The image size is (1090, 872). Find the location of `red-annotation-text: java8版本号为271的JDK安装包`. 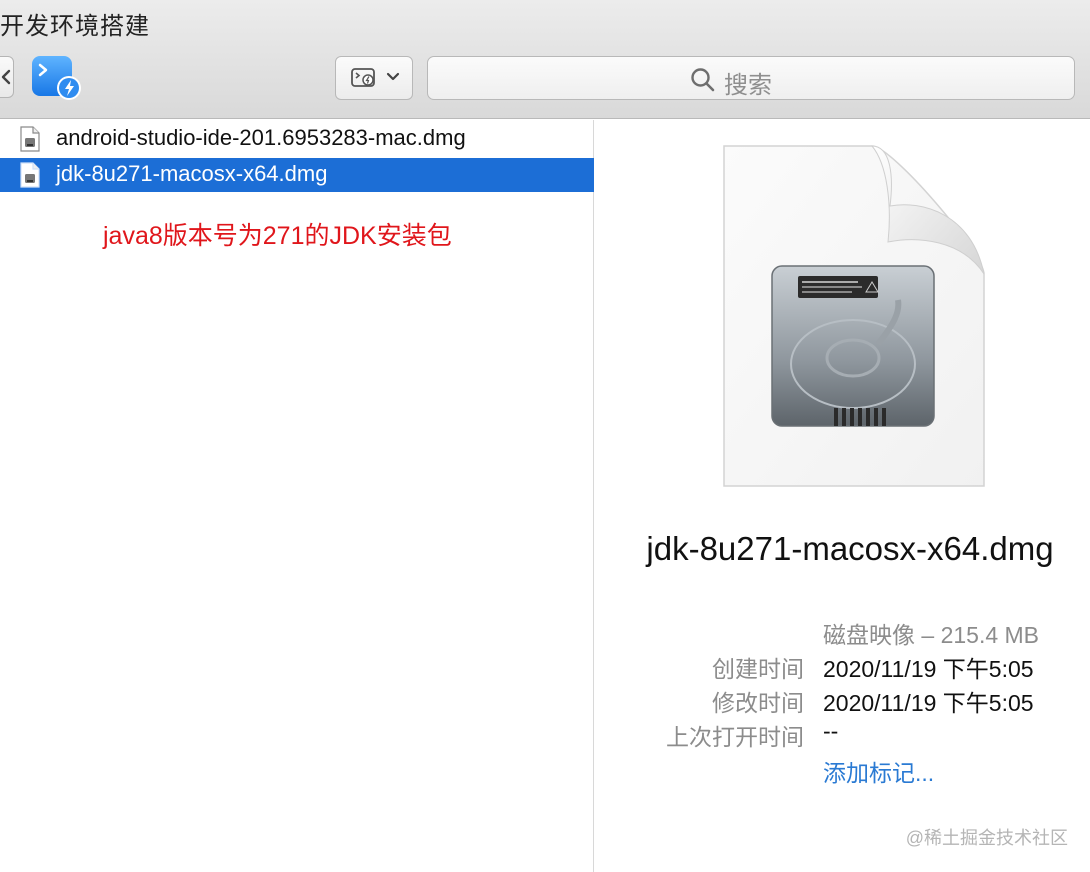

red-annotation-text: java8版本号为271的JDK安装包 is located at coordinates (277, 236).